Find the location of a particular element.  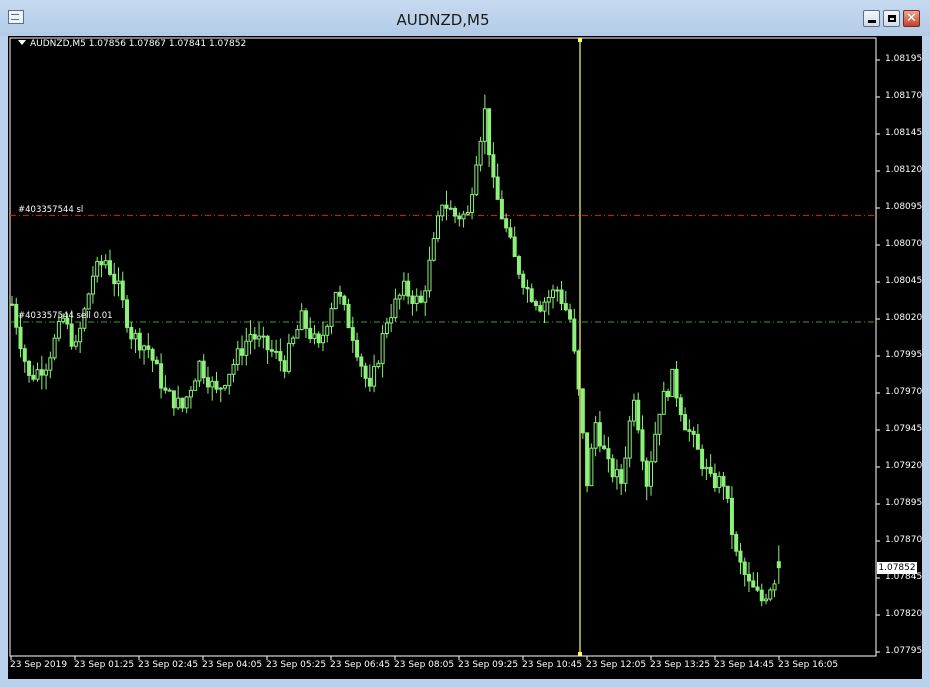

time-tick-label: 23 Sep 16:05 is located at coordinates (808, 665).